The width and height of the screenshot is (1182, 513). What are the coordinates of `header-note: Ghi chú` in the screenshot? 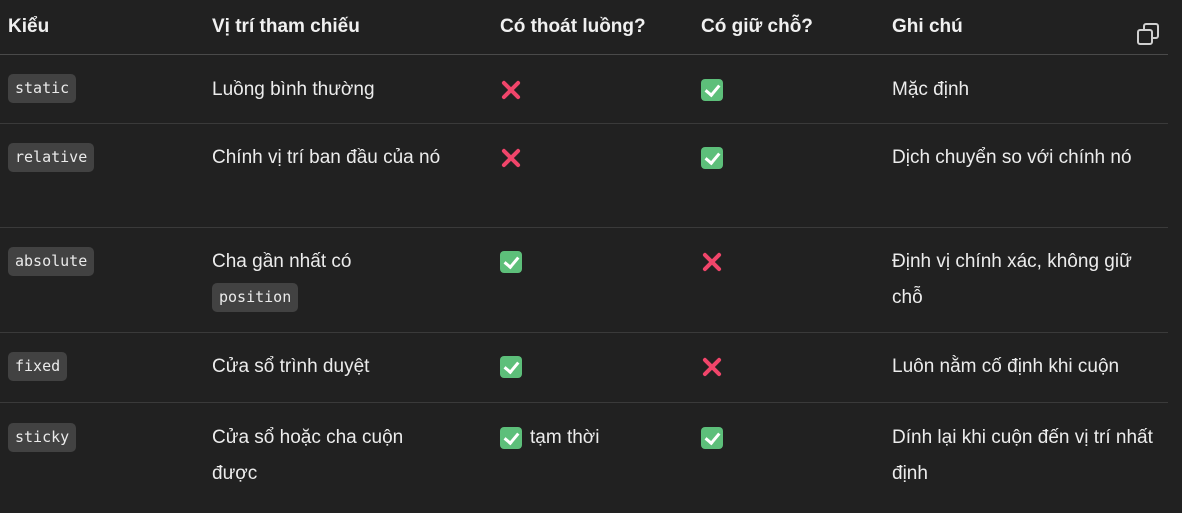 It's located at (927, 26).